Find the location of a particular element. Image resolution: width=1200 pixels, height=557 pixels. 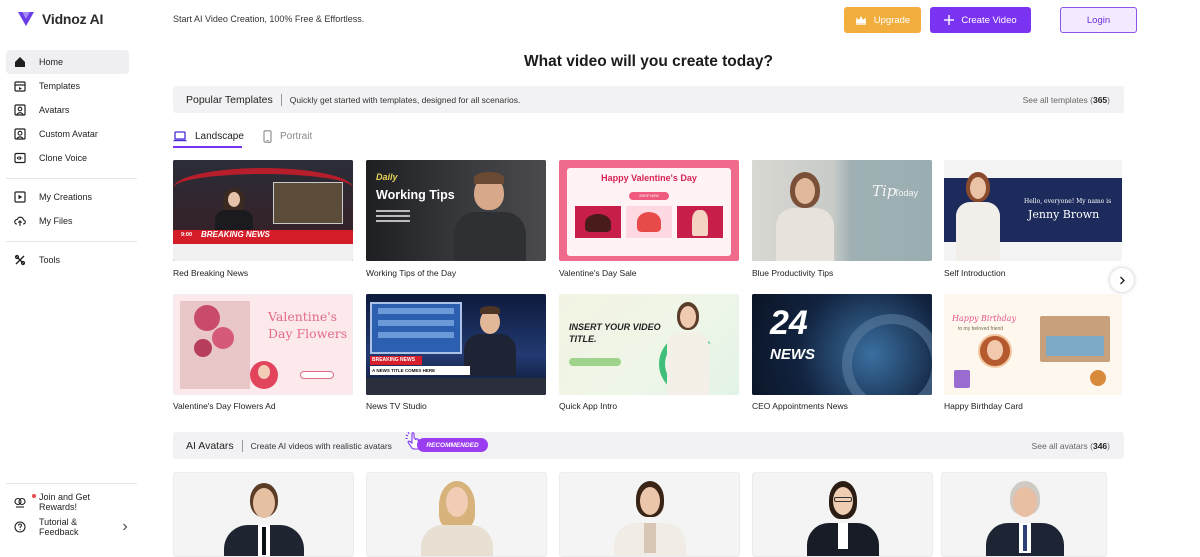

carousel-next-button is located at coordinates (1122, 280).